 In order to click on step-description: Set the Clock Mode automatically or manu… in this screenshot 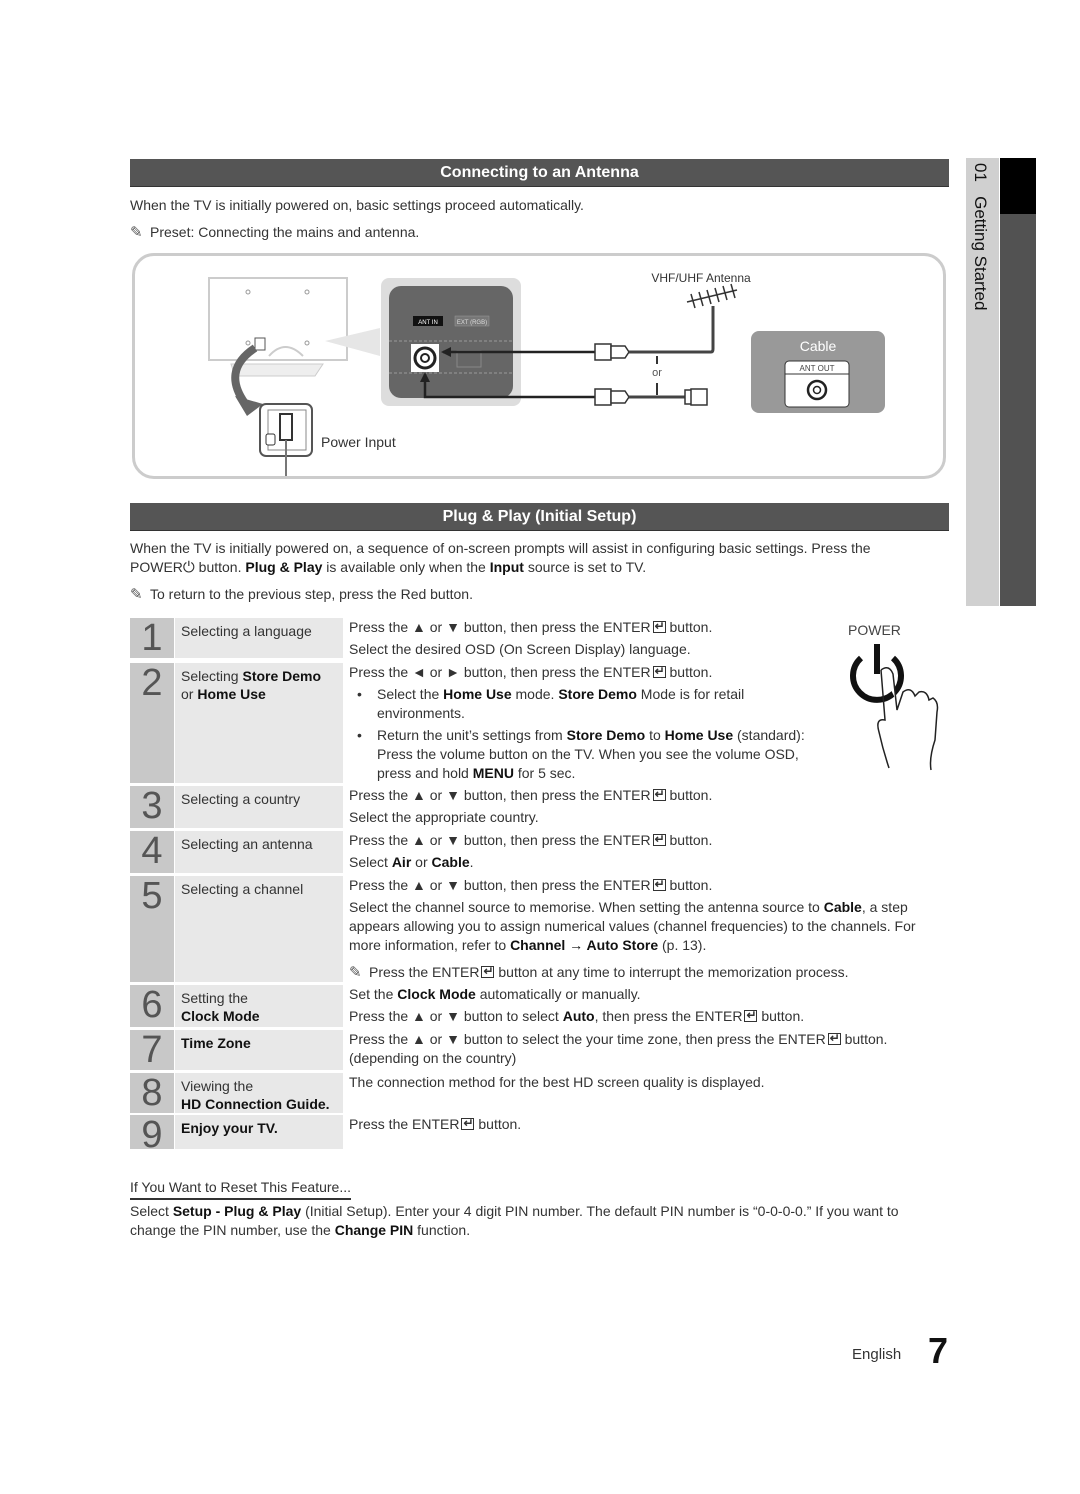, I will do `click(649, 1005)`.